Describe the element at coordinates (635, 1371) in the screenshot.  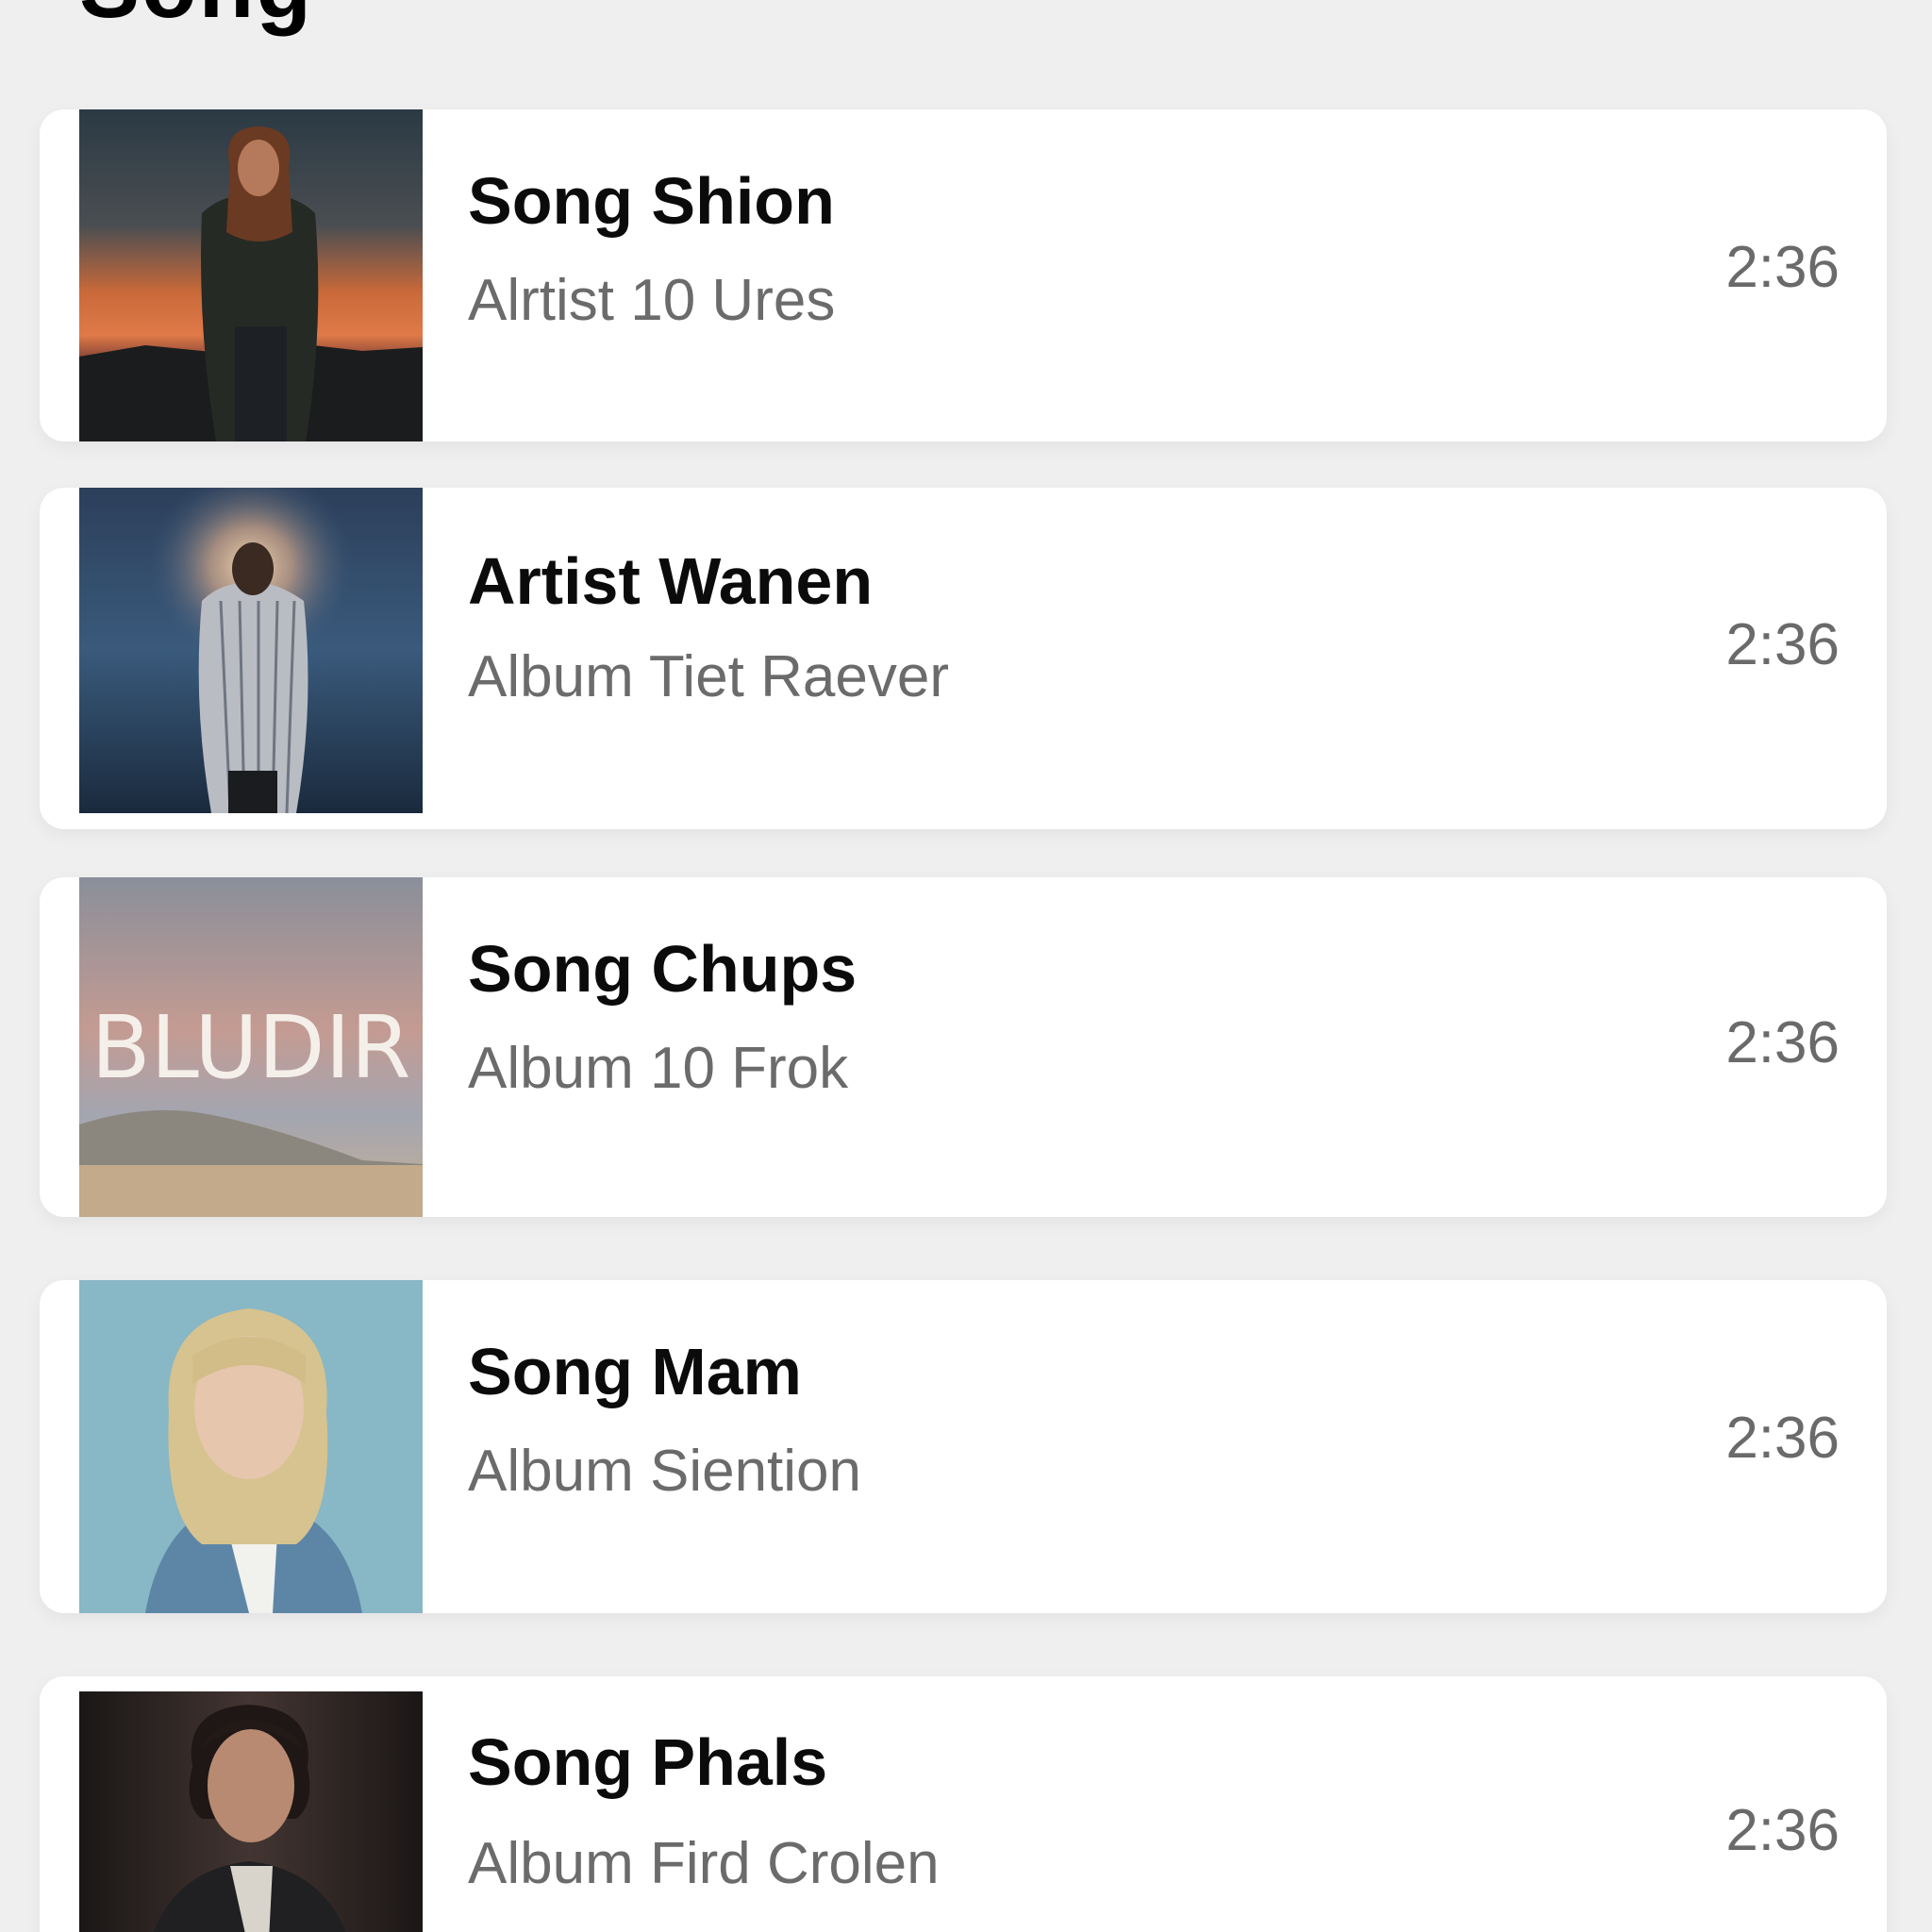
I see `song-title: Song Mam` at that location.